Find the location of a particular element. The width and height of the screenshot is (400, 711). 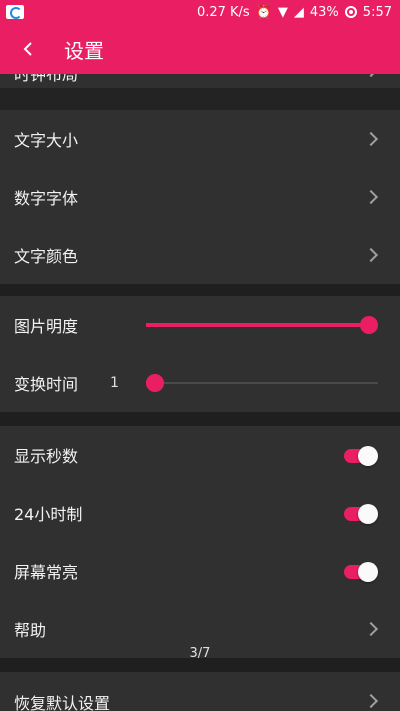

network-speed: 0.27 K/s is located at coordinates (223, 12).